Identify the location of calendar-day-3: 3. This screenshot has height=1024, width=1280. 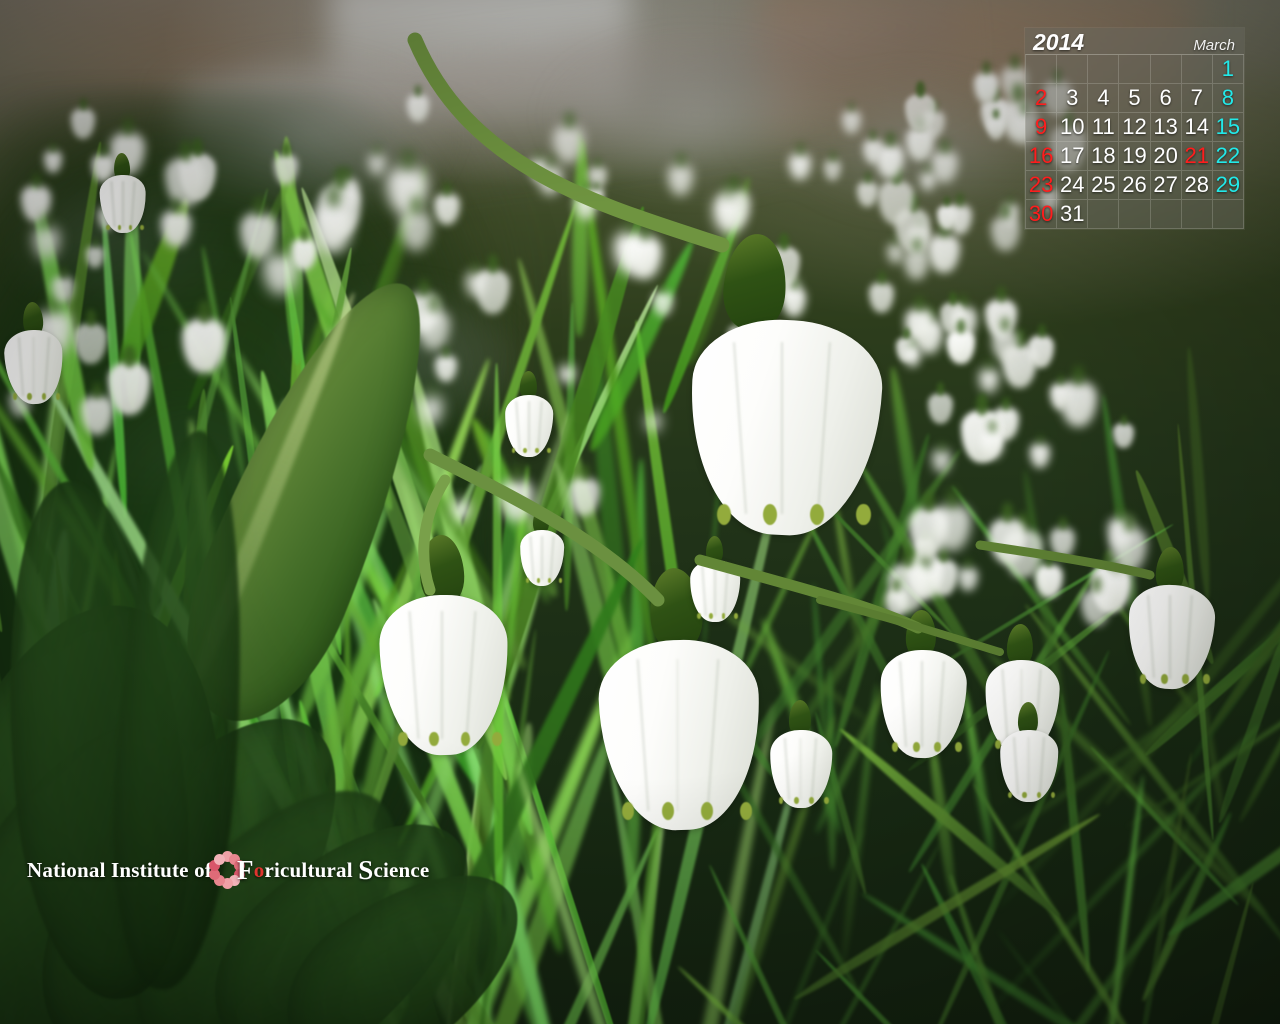
(1073, 98).